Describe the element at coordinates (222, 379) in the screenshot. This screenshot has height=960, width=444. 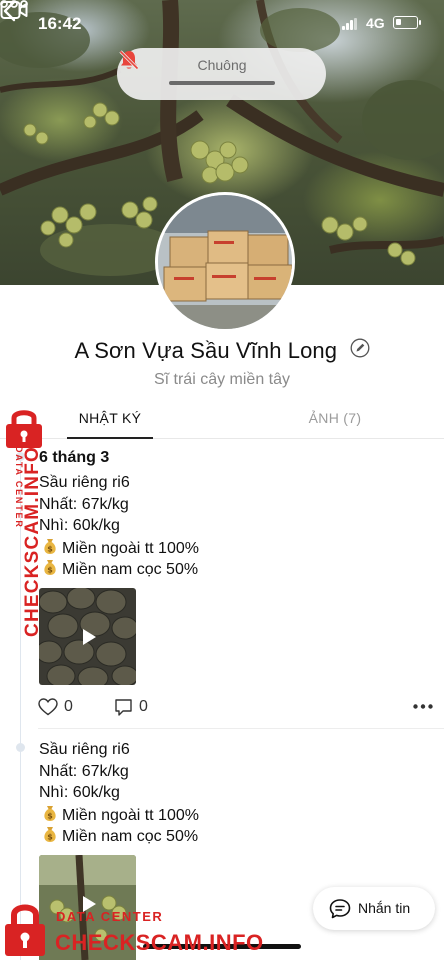
I see `profile-bio: Sĩ trái cây miền tây` at that location.